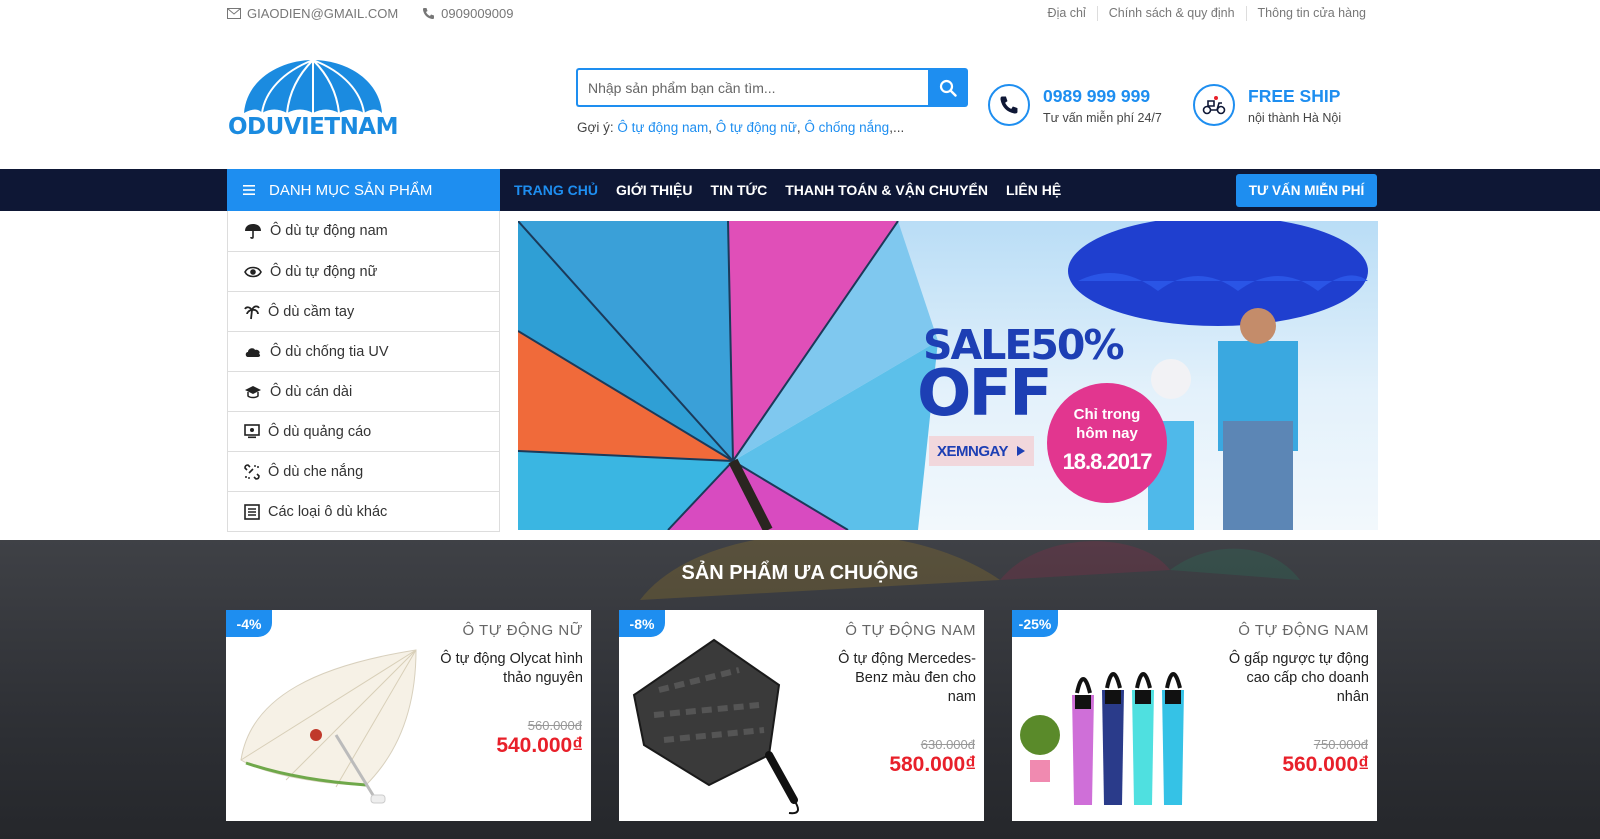 Image resolution: width=1600 pixels, height=839 pixels. What do you see at coordinates (1020, 451) in the screenshot?
I see `play-arrow-icon` at bounding box center [1020, 451].